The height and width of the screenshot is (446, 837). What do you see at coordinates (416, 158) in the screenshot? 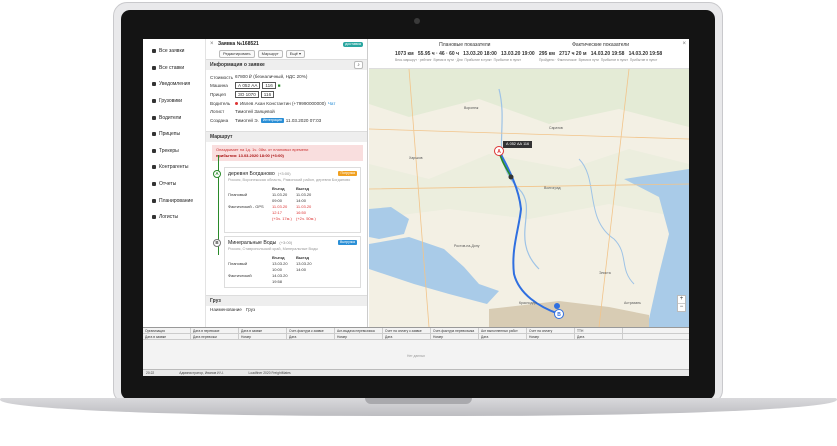
I see `svg-text: Харьков` at bounding box center [416, 158].